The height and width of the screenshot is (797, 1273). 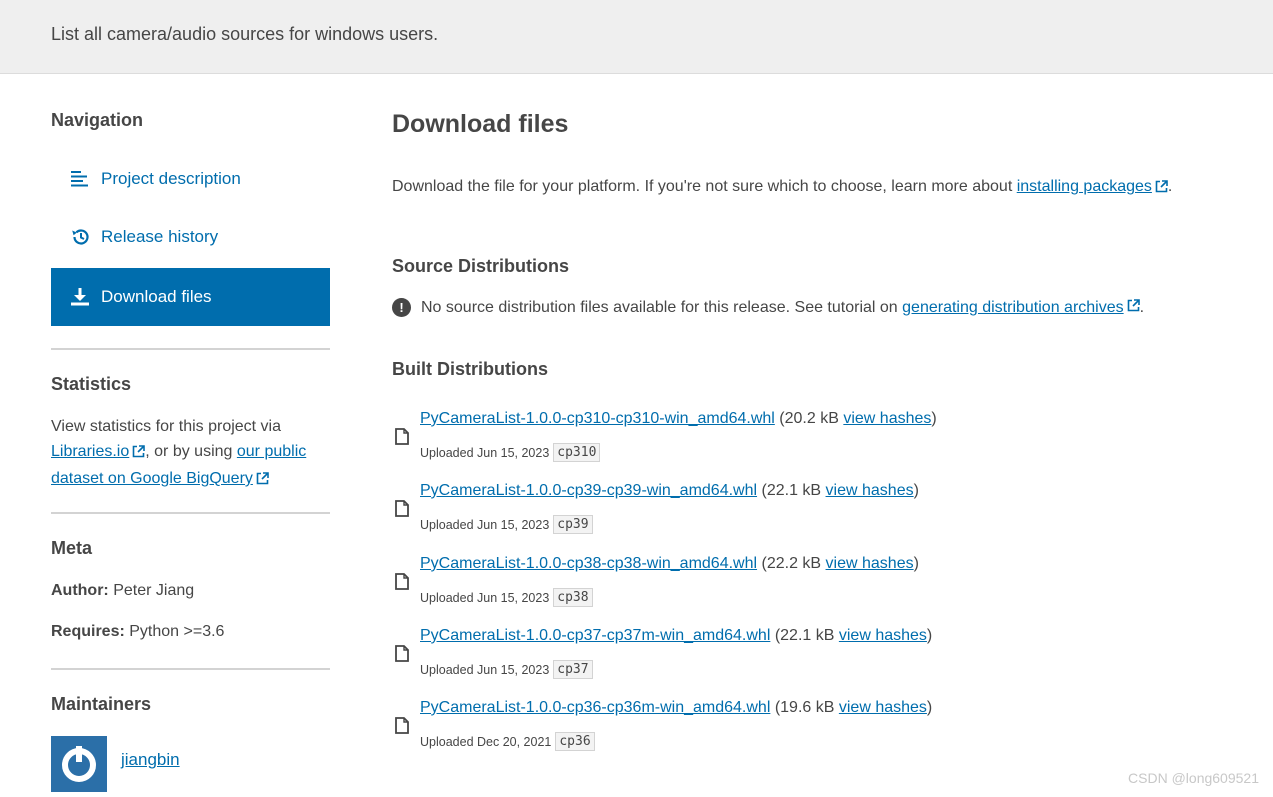 What do you see at coordinates (90, 451) in the screenshot?
I see `libraries-io-link: Libraries.io` at bounding box center [90, 451].